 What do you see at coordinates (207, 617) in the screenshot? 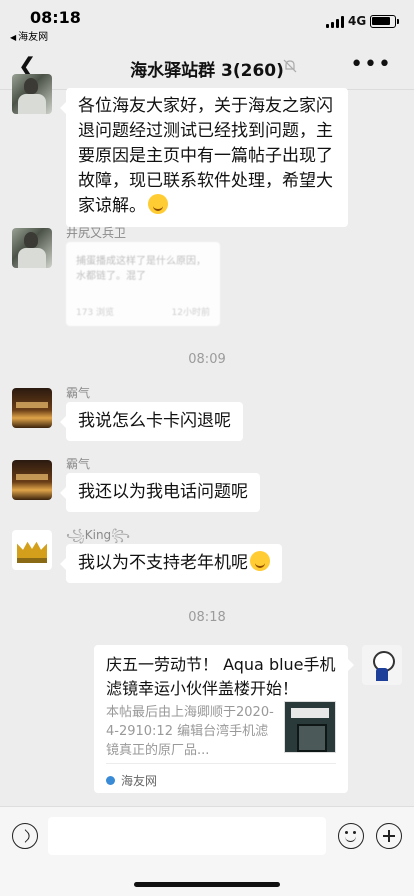
I see `timestamp: 08:18` at bounding box center [207, 617].